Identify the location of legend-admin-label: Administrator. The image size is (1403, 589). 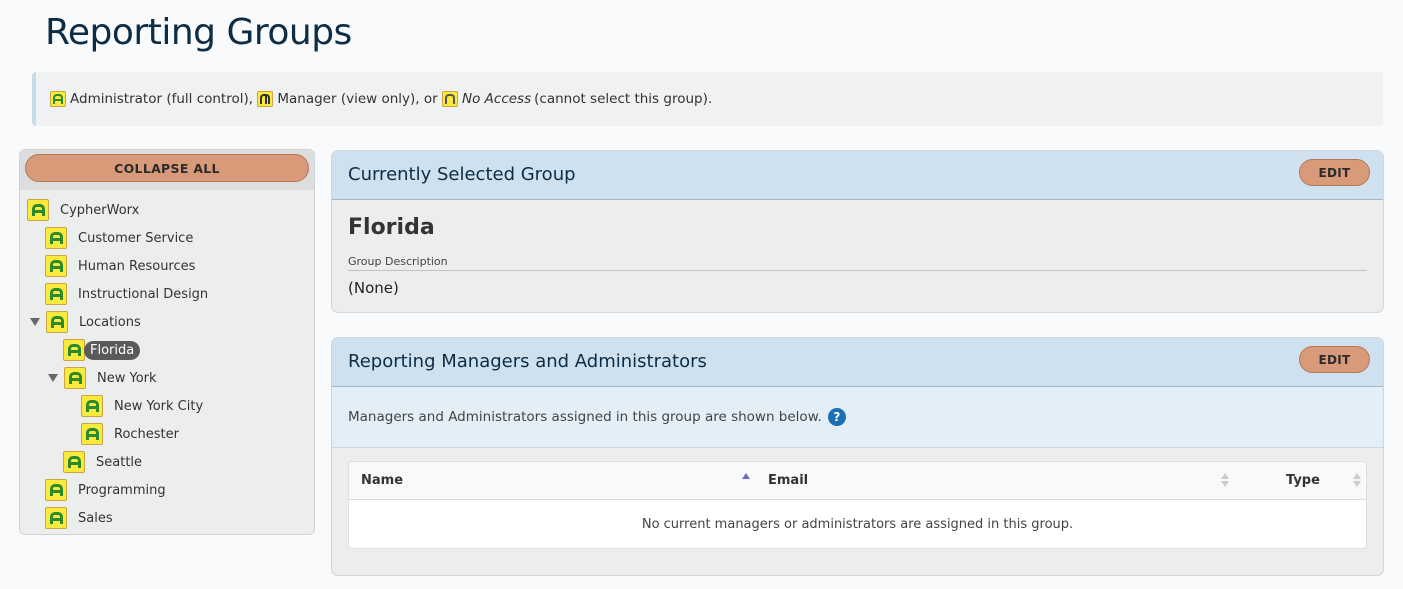
(116, 99).